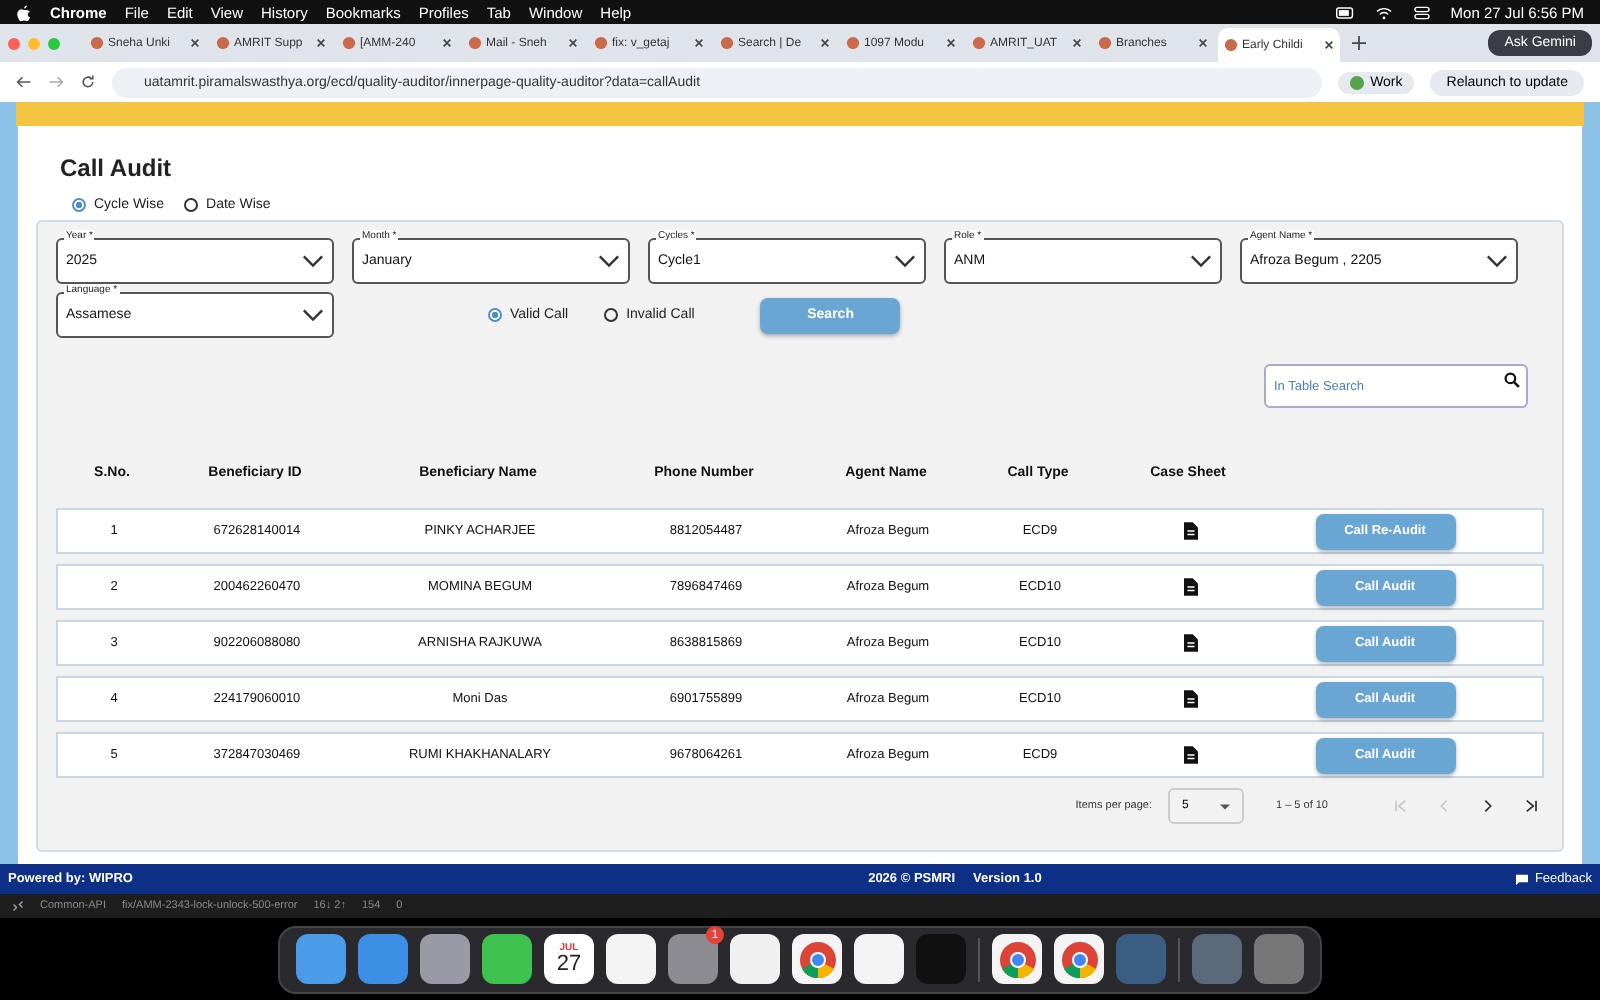 The height and width of the screenshot is (1000, 1600). What do you see at coordinates (117, 168) in the screenshot?
I see `page-title: Call Audit` at bounding box center [117, 168].